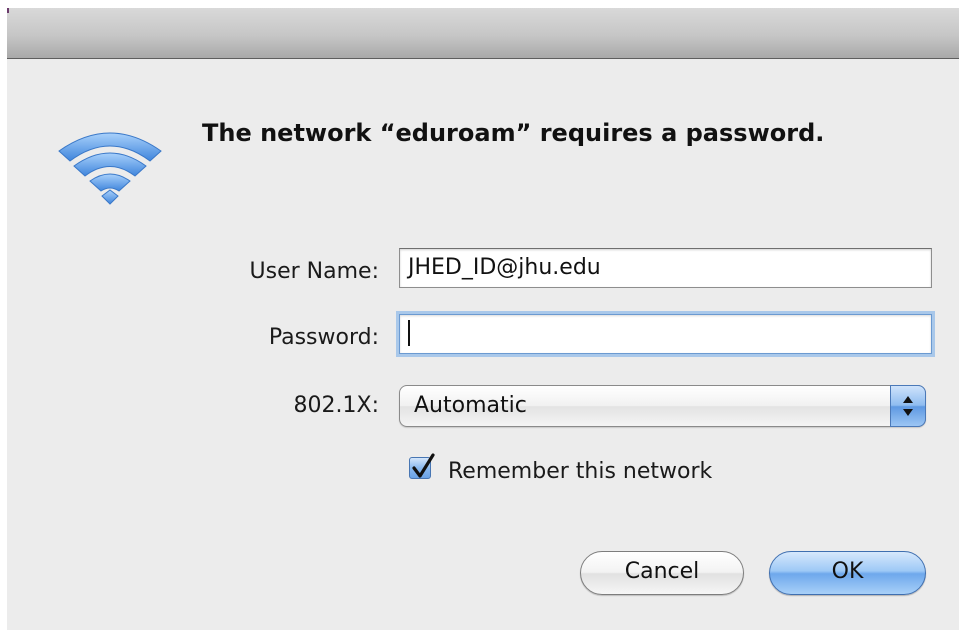  Describe the element at coordinates (409, 333) in the screenshot. I see `text-cursor` at that location.